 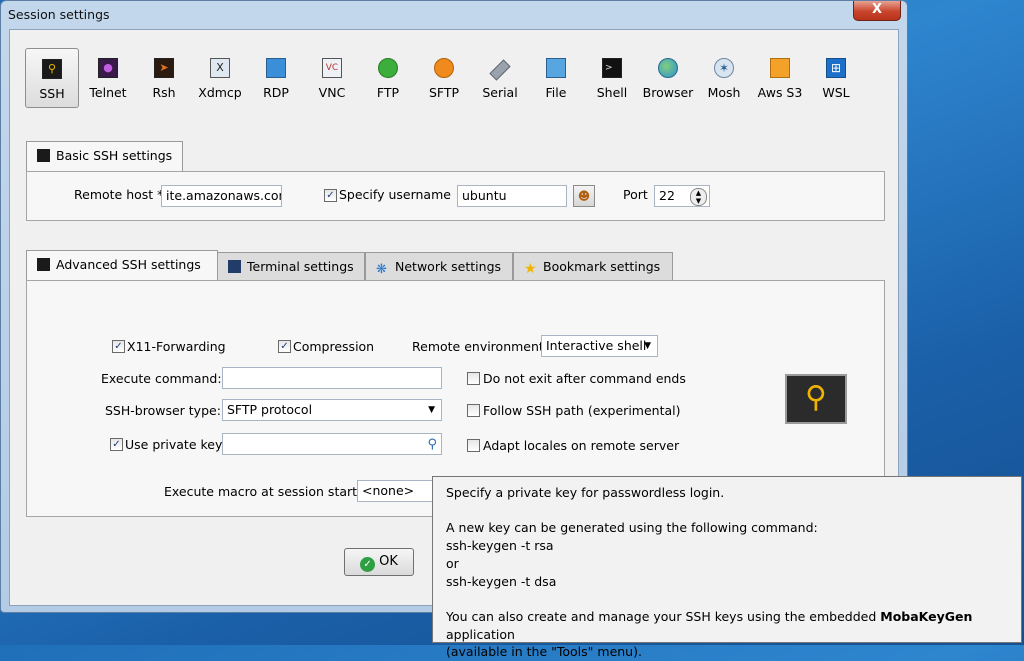 What do you see at coordinates (724, 92) in the screenshot?
I see `session-type-label: Mosh` at bounding box center [724, 92].